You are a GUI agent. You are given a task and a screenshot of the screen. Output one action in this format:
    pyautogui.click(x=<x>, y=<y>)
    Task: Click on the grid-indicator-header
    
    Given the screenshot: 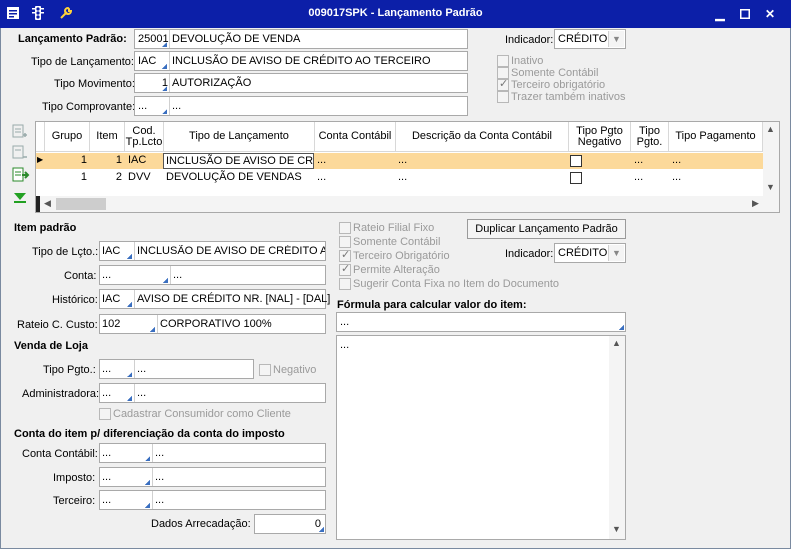 What is the action you would take?
    pyautogui.click(x=40, y=137)
    